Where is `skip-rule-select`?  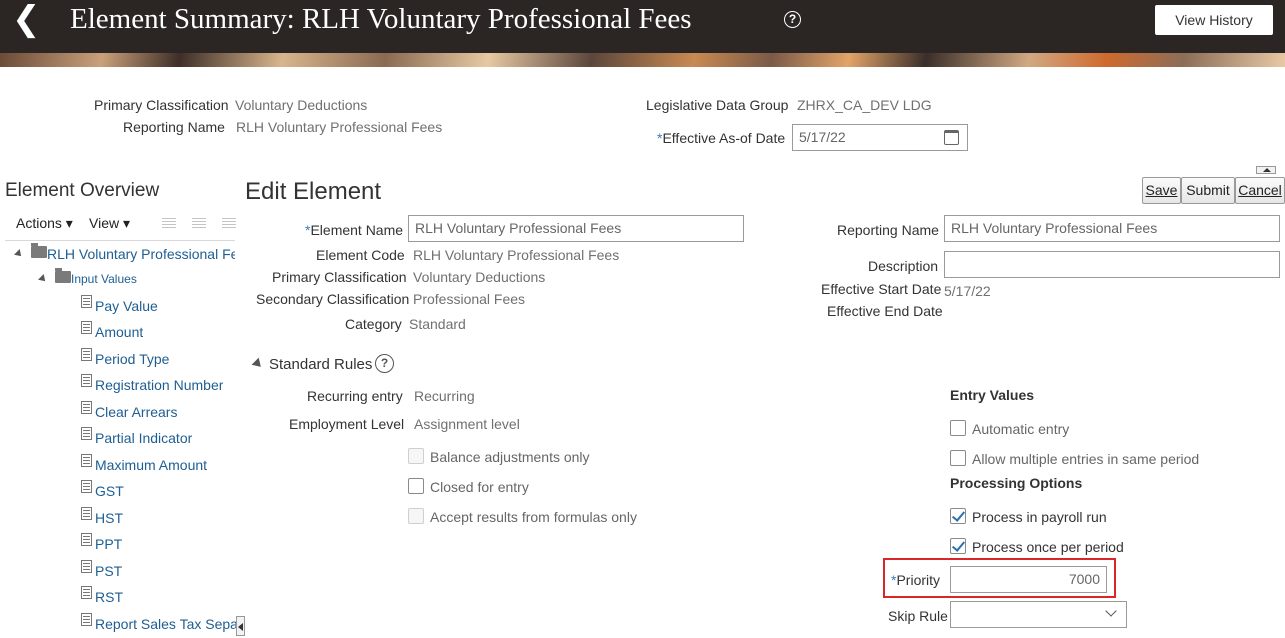 skip-rule-select is located at coordinates (1038, 614).